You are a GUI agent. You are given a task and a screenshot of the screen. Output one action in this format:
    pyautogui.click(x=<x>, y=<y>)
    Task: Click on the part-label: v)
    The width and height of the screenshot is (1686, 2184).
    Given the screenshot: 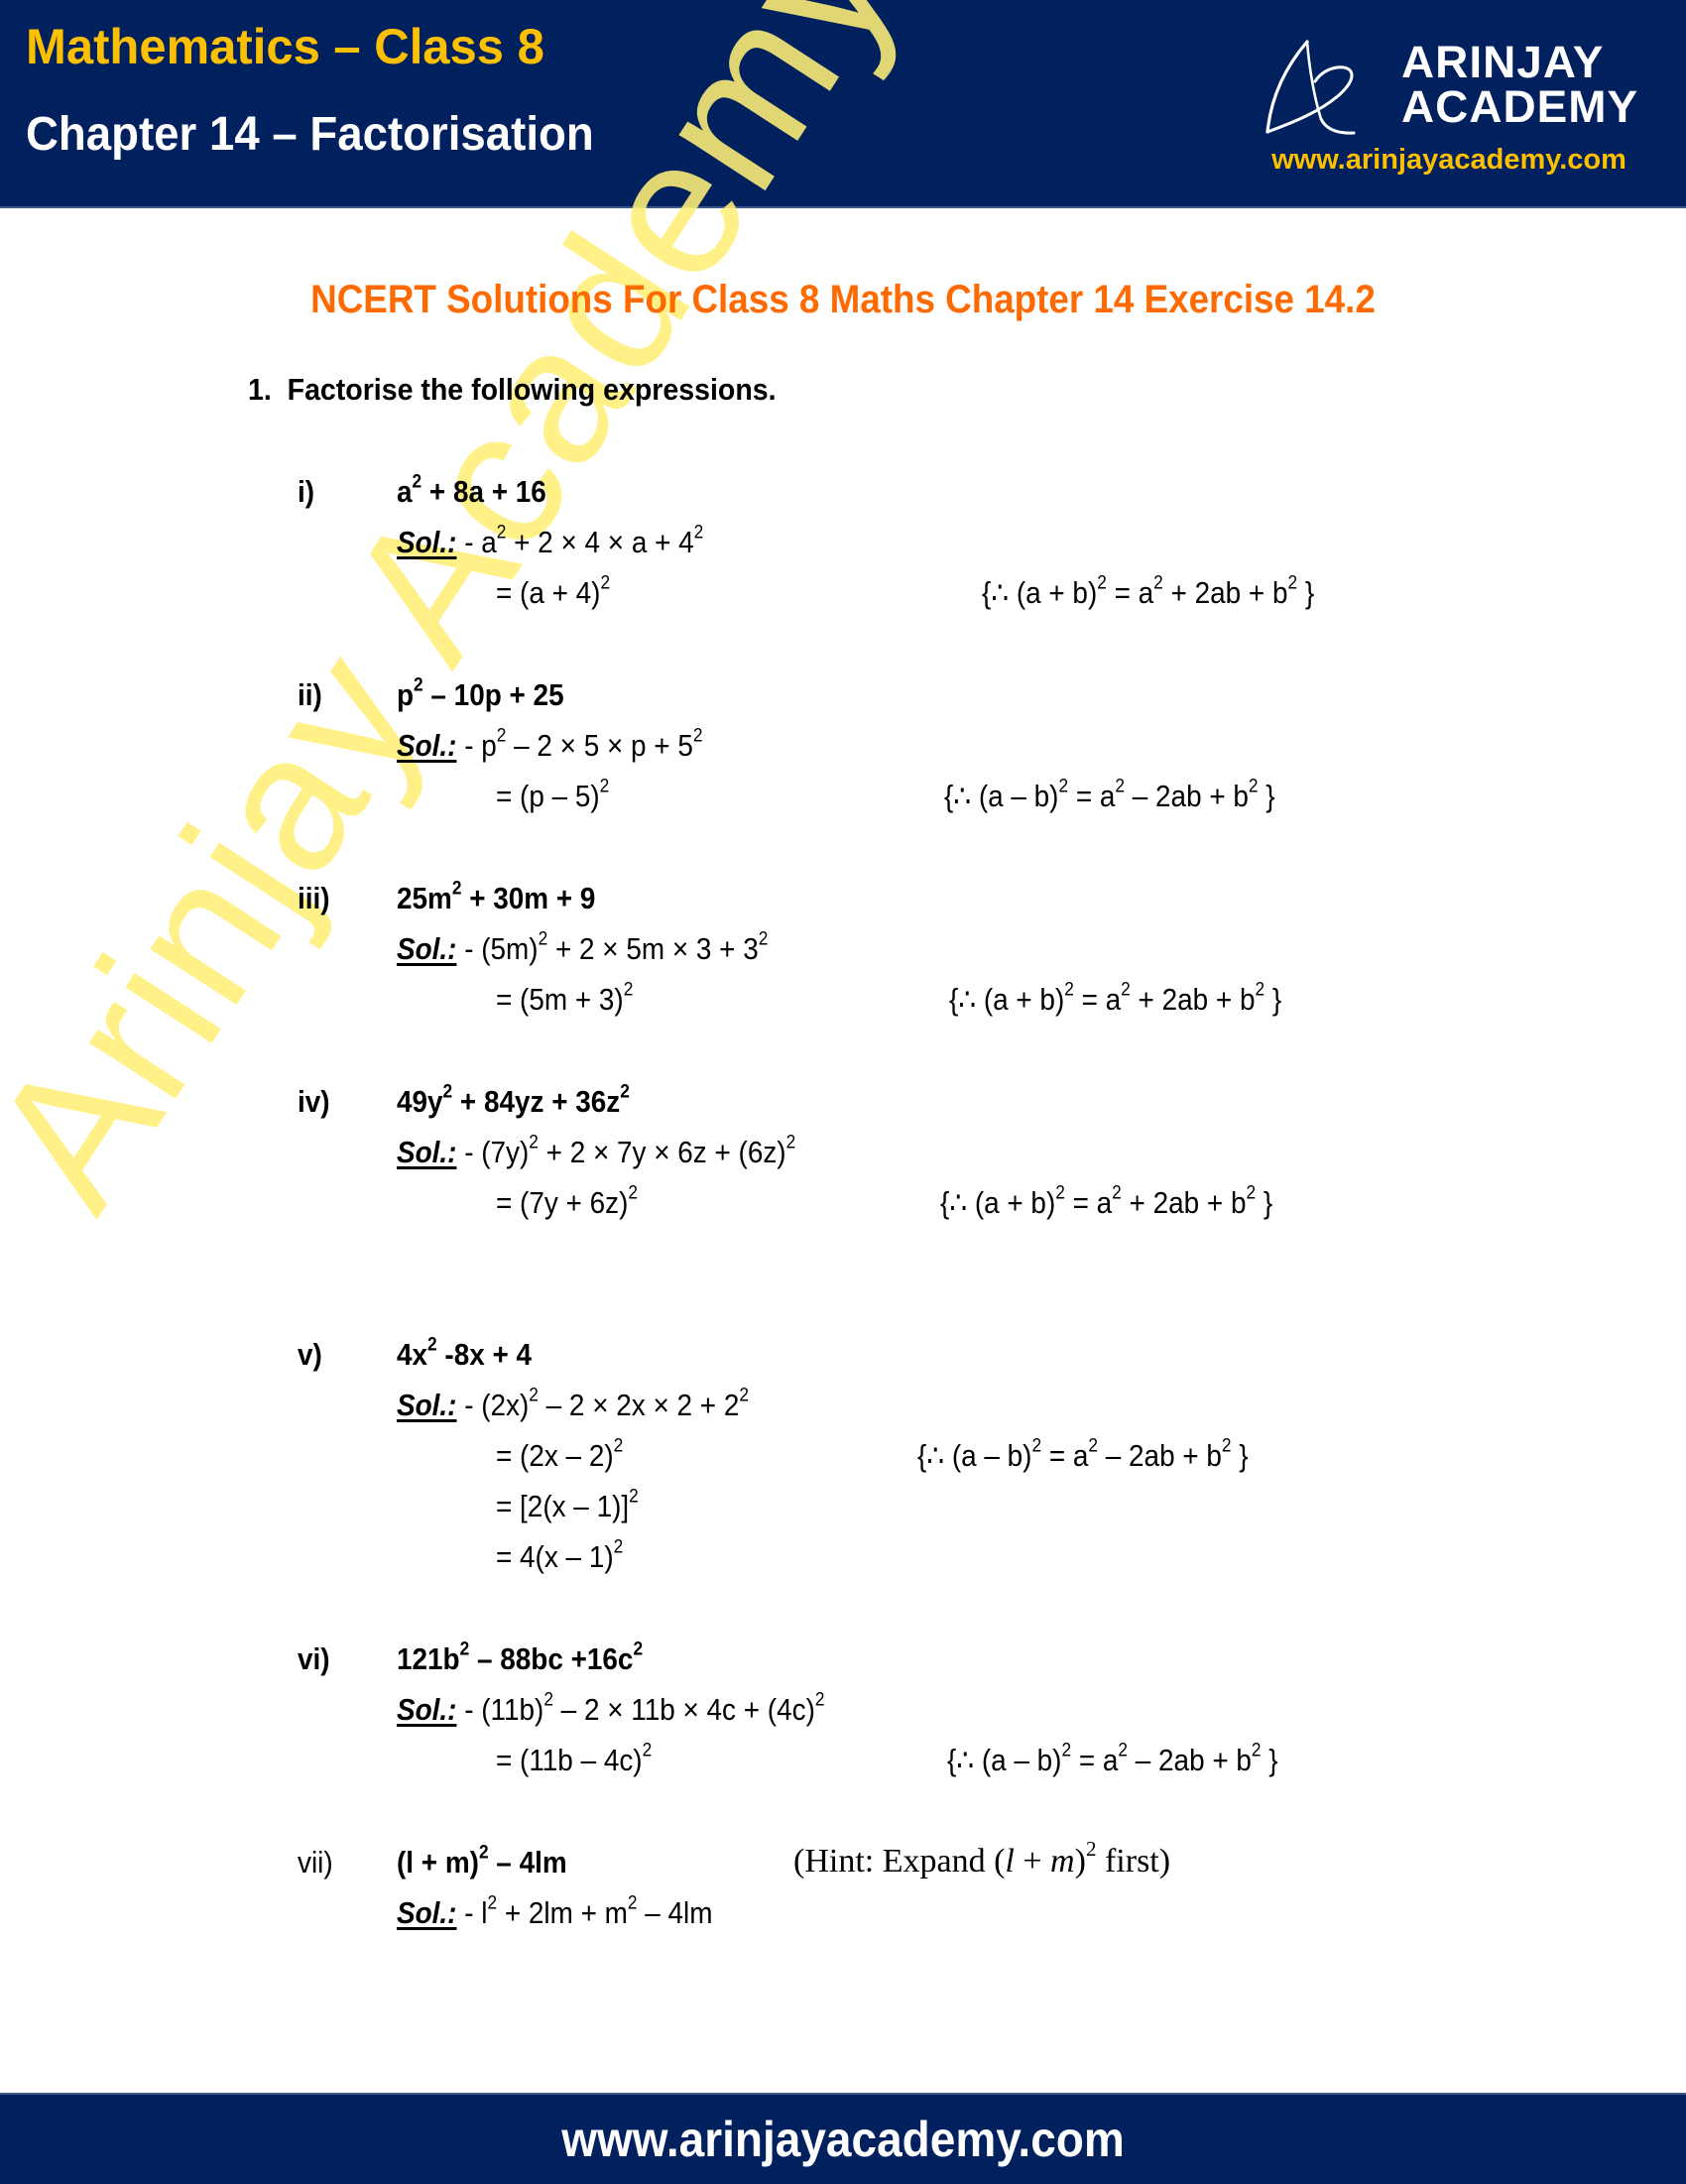 What is the action you would take?
    pyautogui.click(x=310, y=1354)
    